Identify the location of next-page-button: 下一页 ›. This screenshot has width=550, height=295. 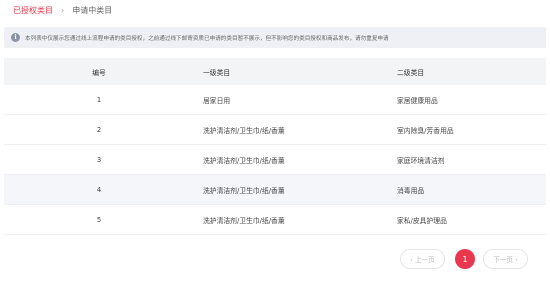
(505, 259).